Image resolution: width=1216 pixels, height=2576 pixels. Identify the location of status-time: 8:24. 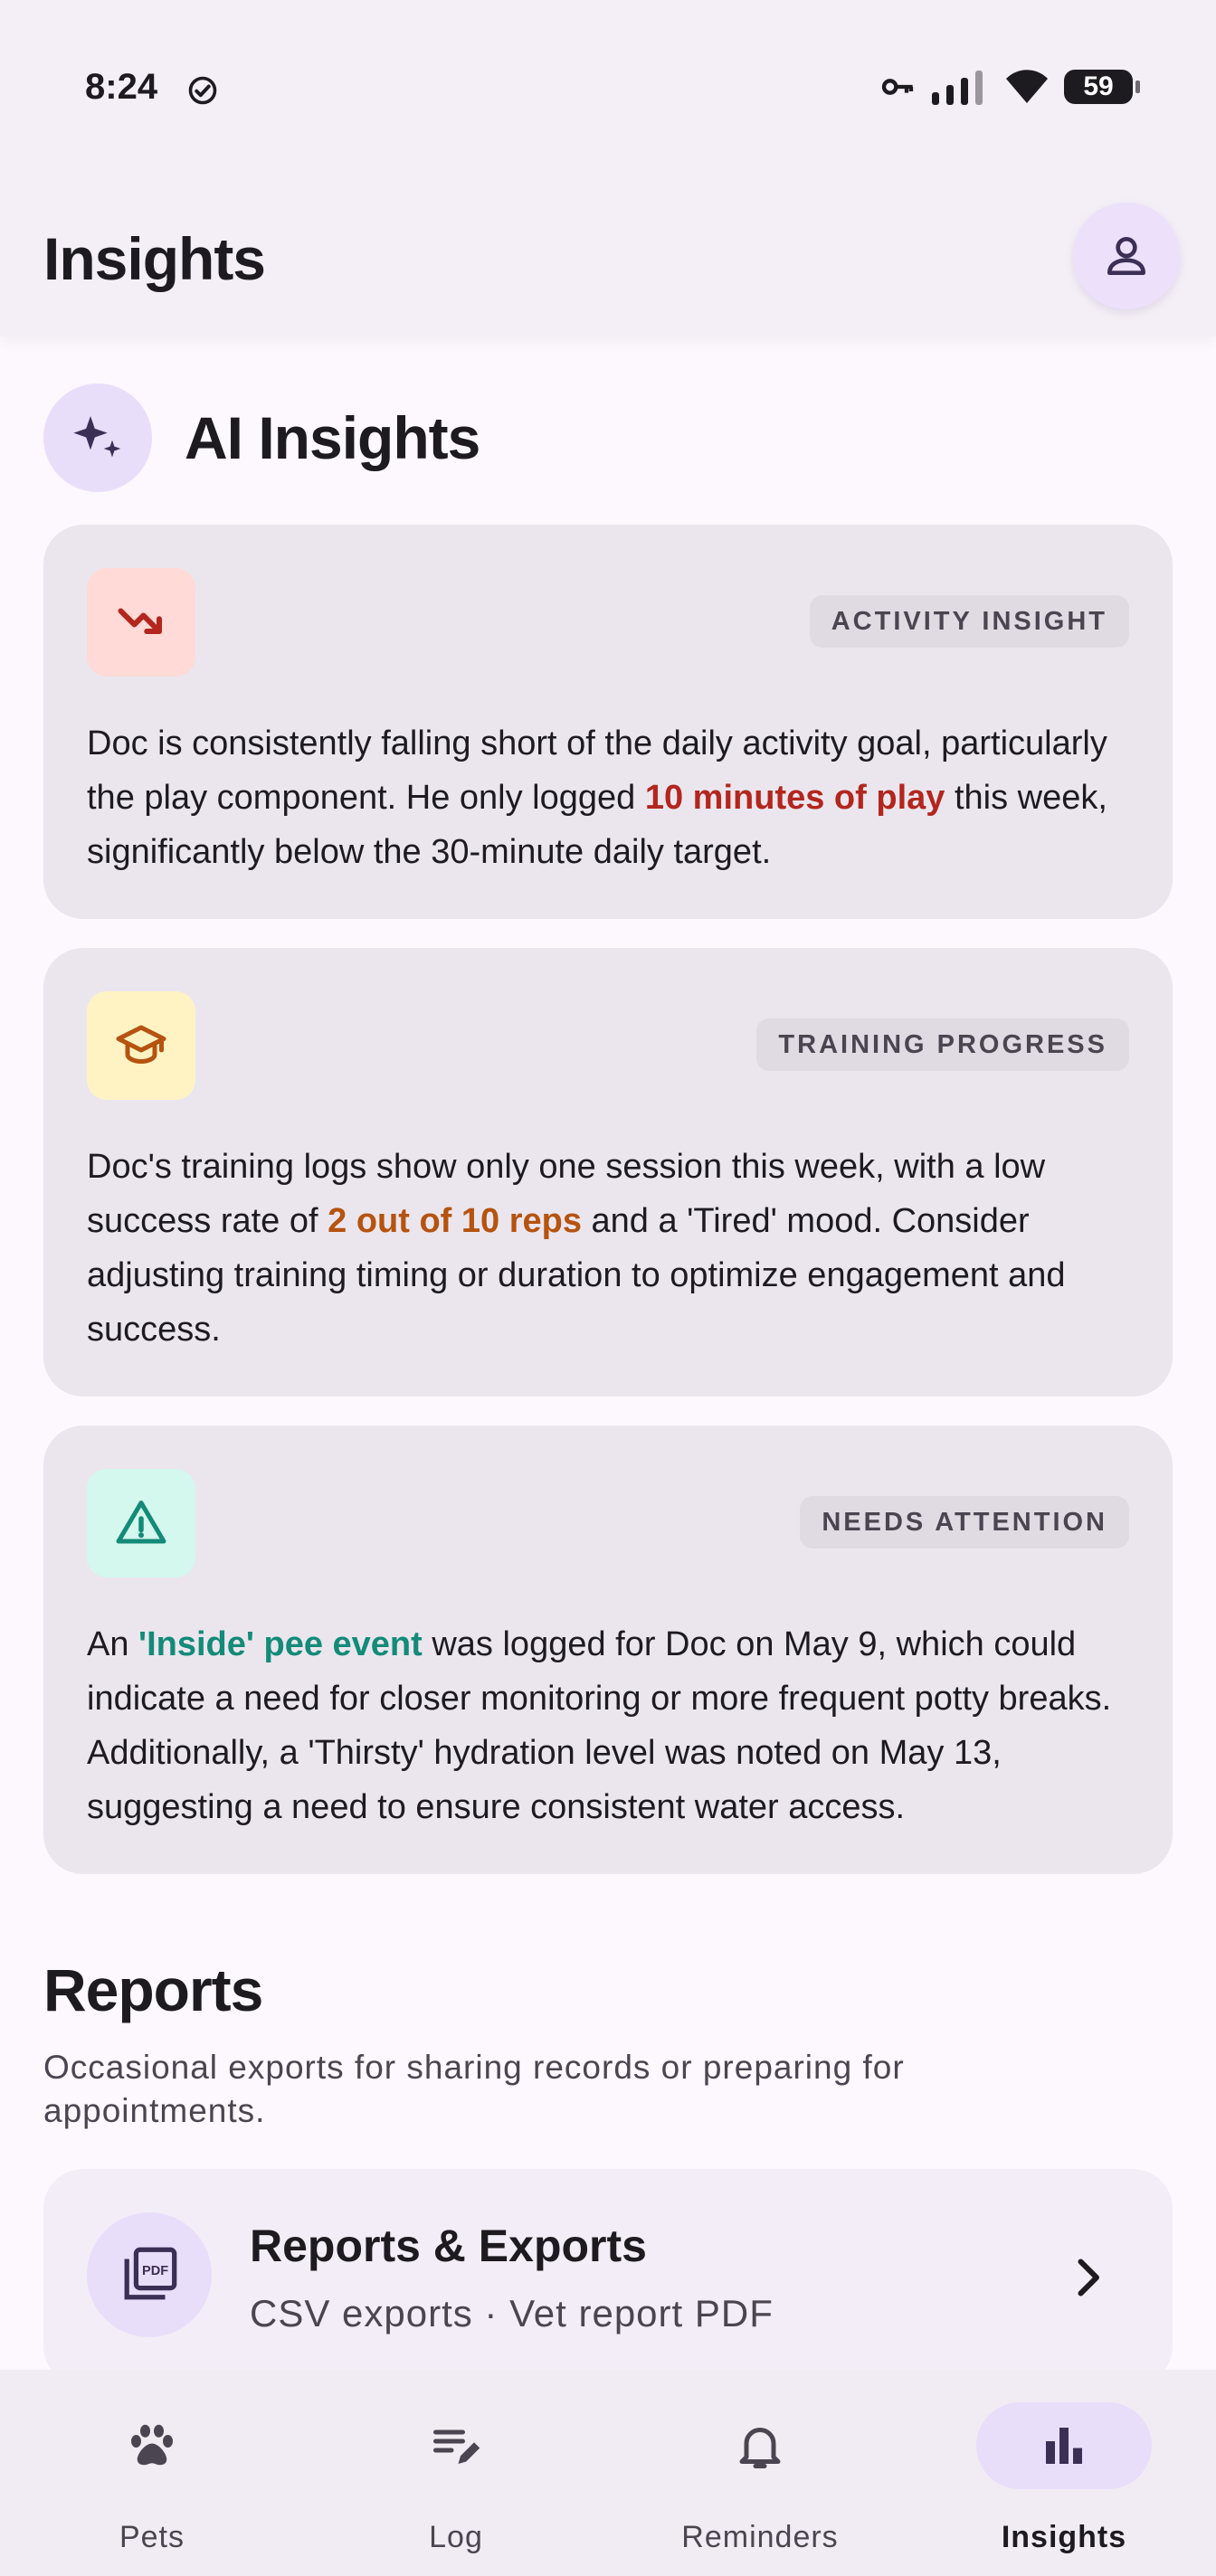
(122, 87).